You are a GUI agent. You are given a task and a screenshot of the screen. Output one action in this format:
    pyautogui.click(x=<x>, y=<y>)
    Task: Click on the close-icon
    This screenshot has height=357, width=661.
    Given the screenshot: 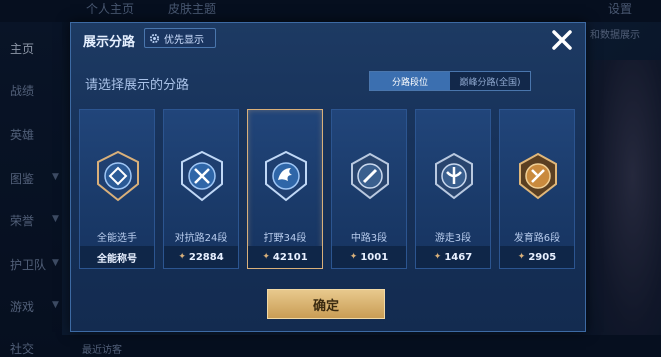 What is the action you would take?
    pyautogui.click(x=562, y=40)
    